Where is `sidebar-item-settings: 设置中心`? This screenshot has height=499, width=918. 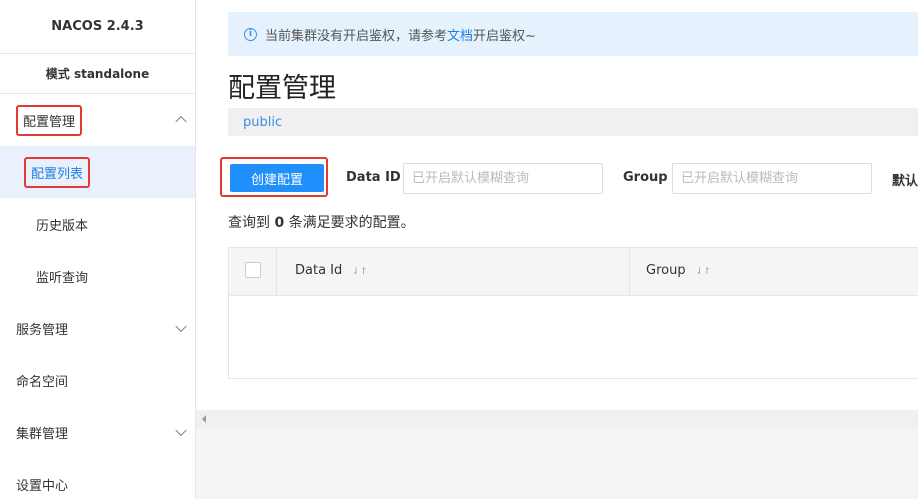 sidebar-item-settings: 设置中心 is located at coordinates (97, 478).